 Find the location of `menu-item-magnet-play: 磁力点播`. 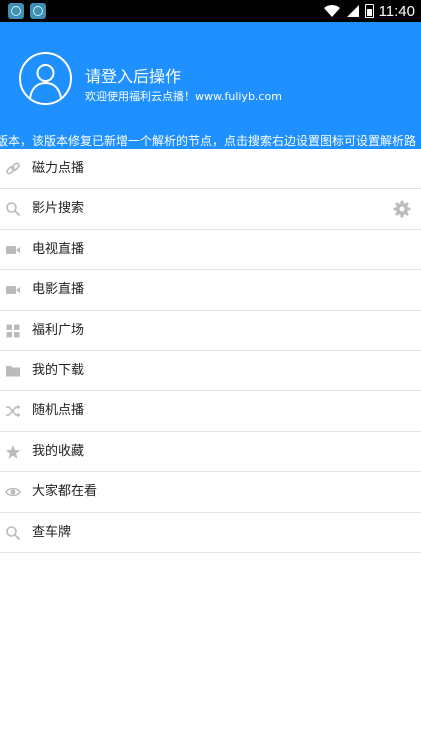

menu-item-magnet-play: 磁力点播 is located at coordinates (210, 169).